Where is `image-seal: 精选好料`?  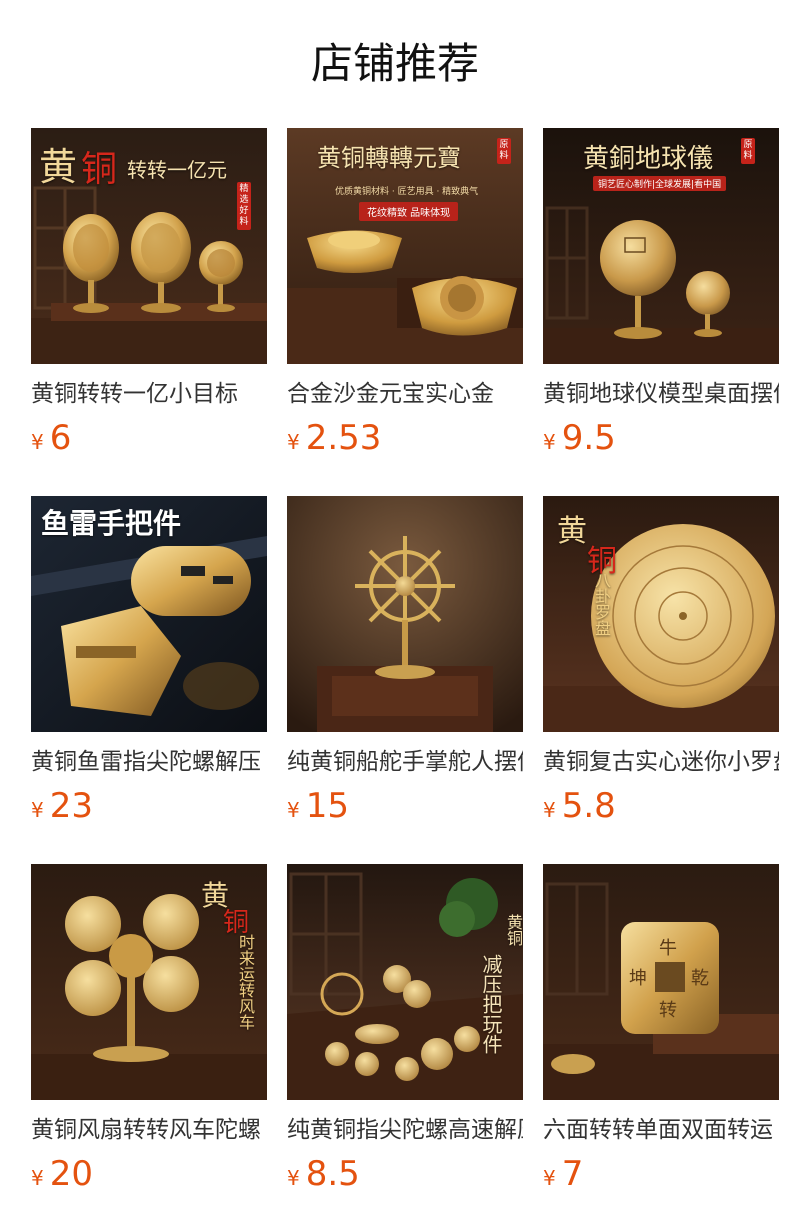 image-seal: 精选好料 is located at coordinates (244, 206).